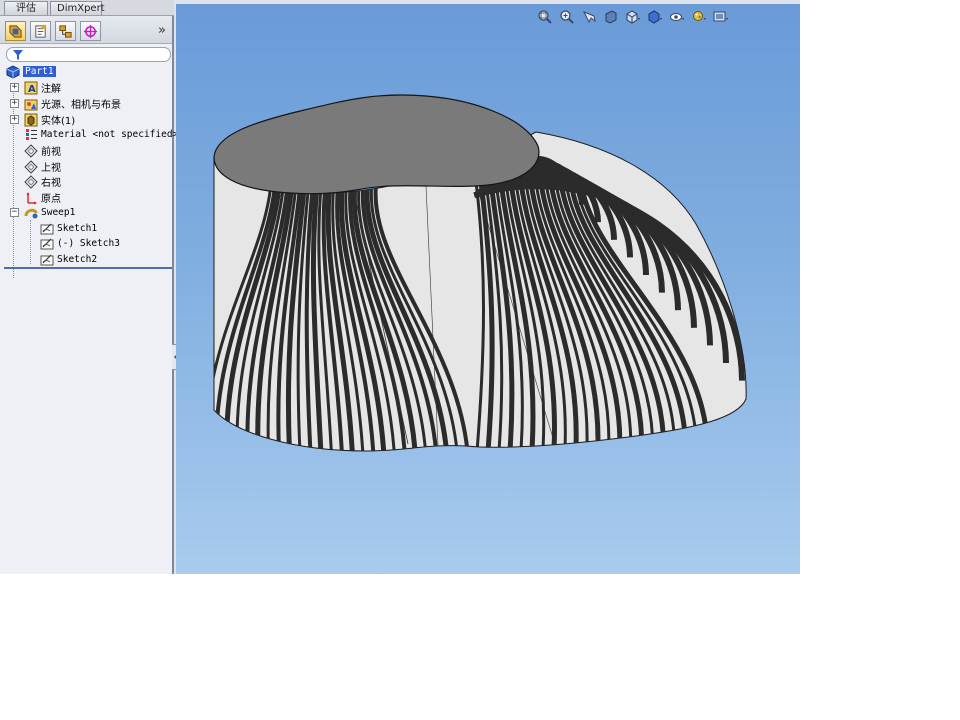 This screenshot has width=960, height=720. I want to click on tab-evaluate: 评估, so click(26, 8).